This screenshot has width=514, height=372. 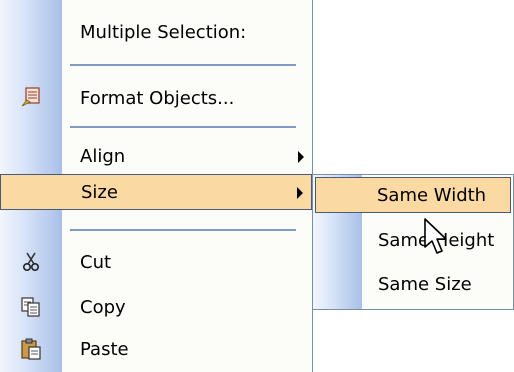 I want to click on menu-item-label: Same Size, so click(x=425, y=284).